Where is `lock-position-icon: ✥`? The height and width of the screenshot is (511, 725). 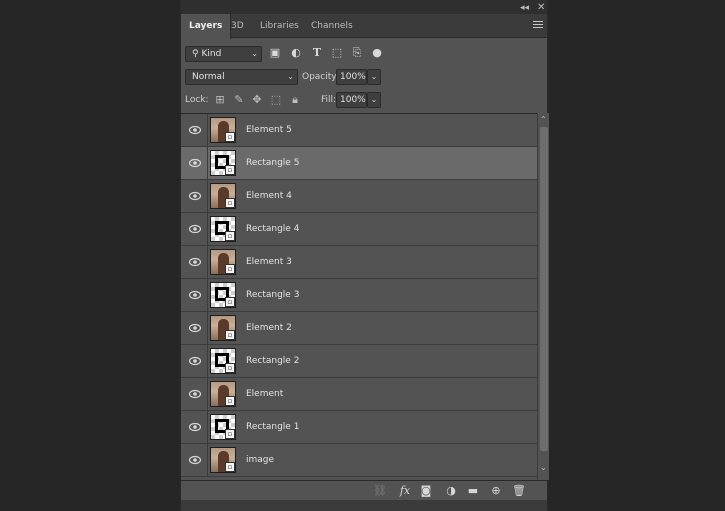 lock-position-icon: ✥ is located at coordinates (257, 100).